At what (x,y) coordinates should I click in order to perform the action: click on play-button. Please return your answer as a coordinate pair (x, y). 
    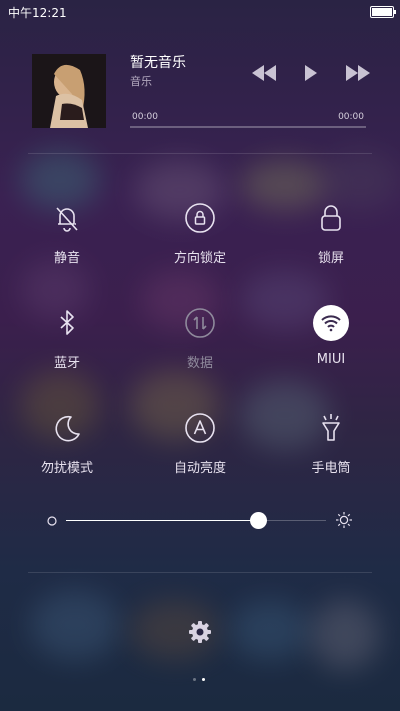
    Looking at the image, I should click on (311, 73).